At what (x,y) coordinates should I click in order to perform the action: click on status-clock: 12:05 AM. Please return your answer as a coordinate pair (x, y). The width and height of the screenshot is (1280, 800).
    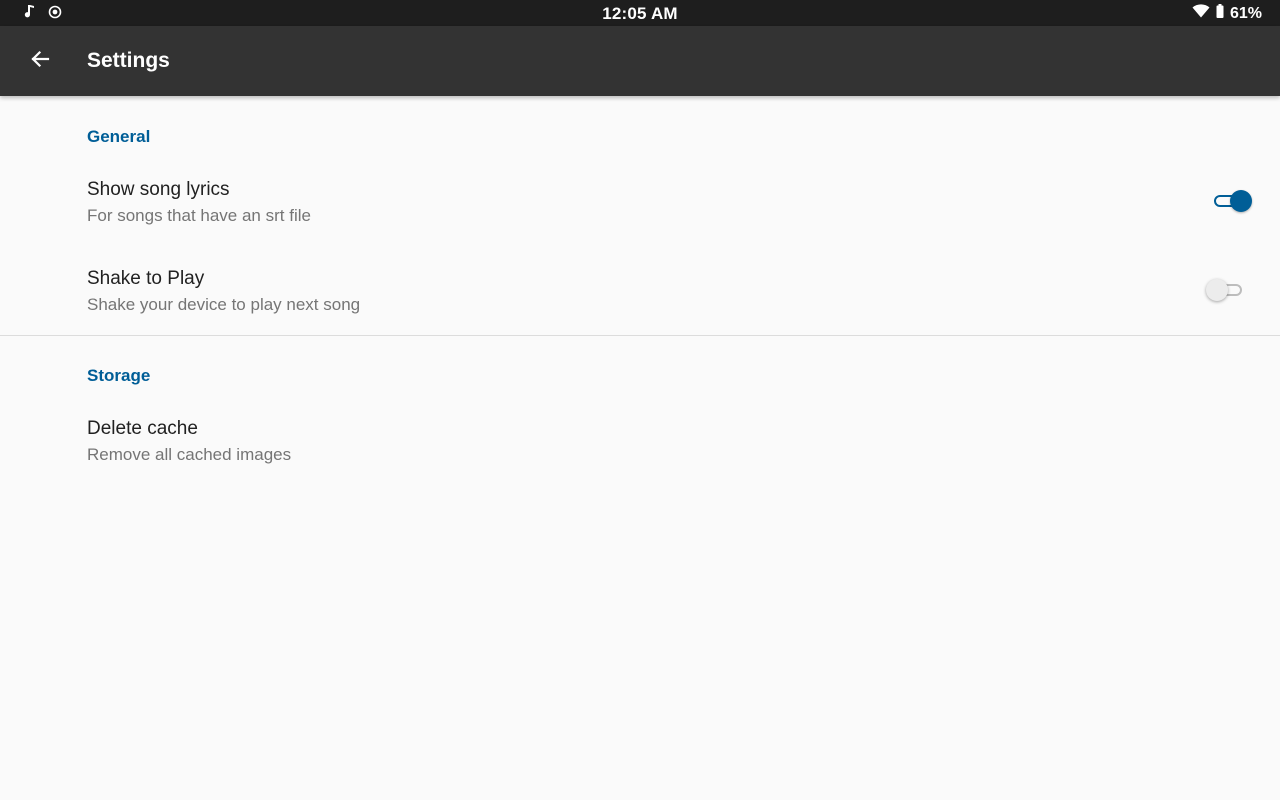
    Looking at the image, I should click on (640, 13).